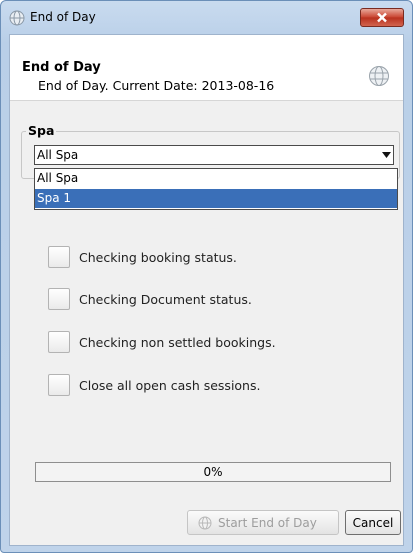 This screenshot has width=413, height=553. I want to click on check-document-status: Checking Document status., so click(218, 300).